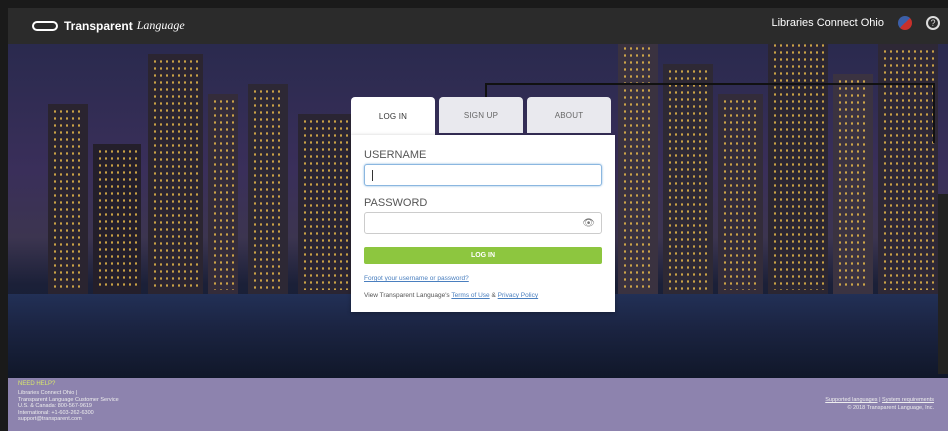 The height and width of the screenshot is (431, 948). I want to click on language-flag-icon, so click(905, 23).